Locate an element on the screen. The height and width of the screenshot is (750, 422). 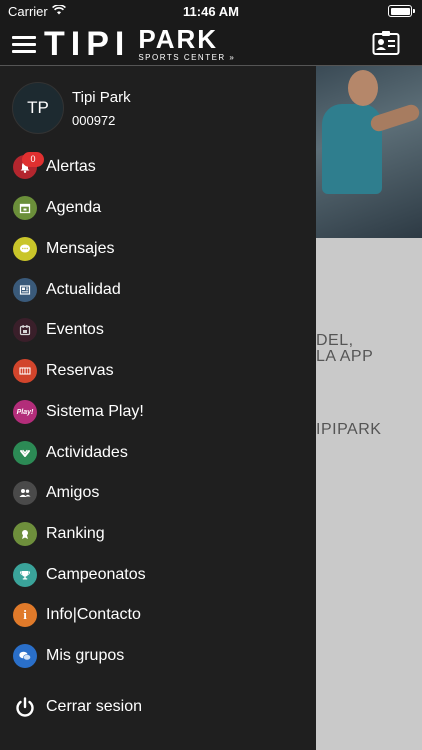
clock: 11:46 AM is located at coordinates (211, 11).